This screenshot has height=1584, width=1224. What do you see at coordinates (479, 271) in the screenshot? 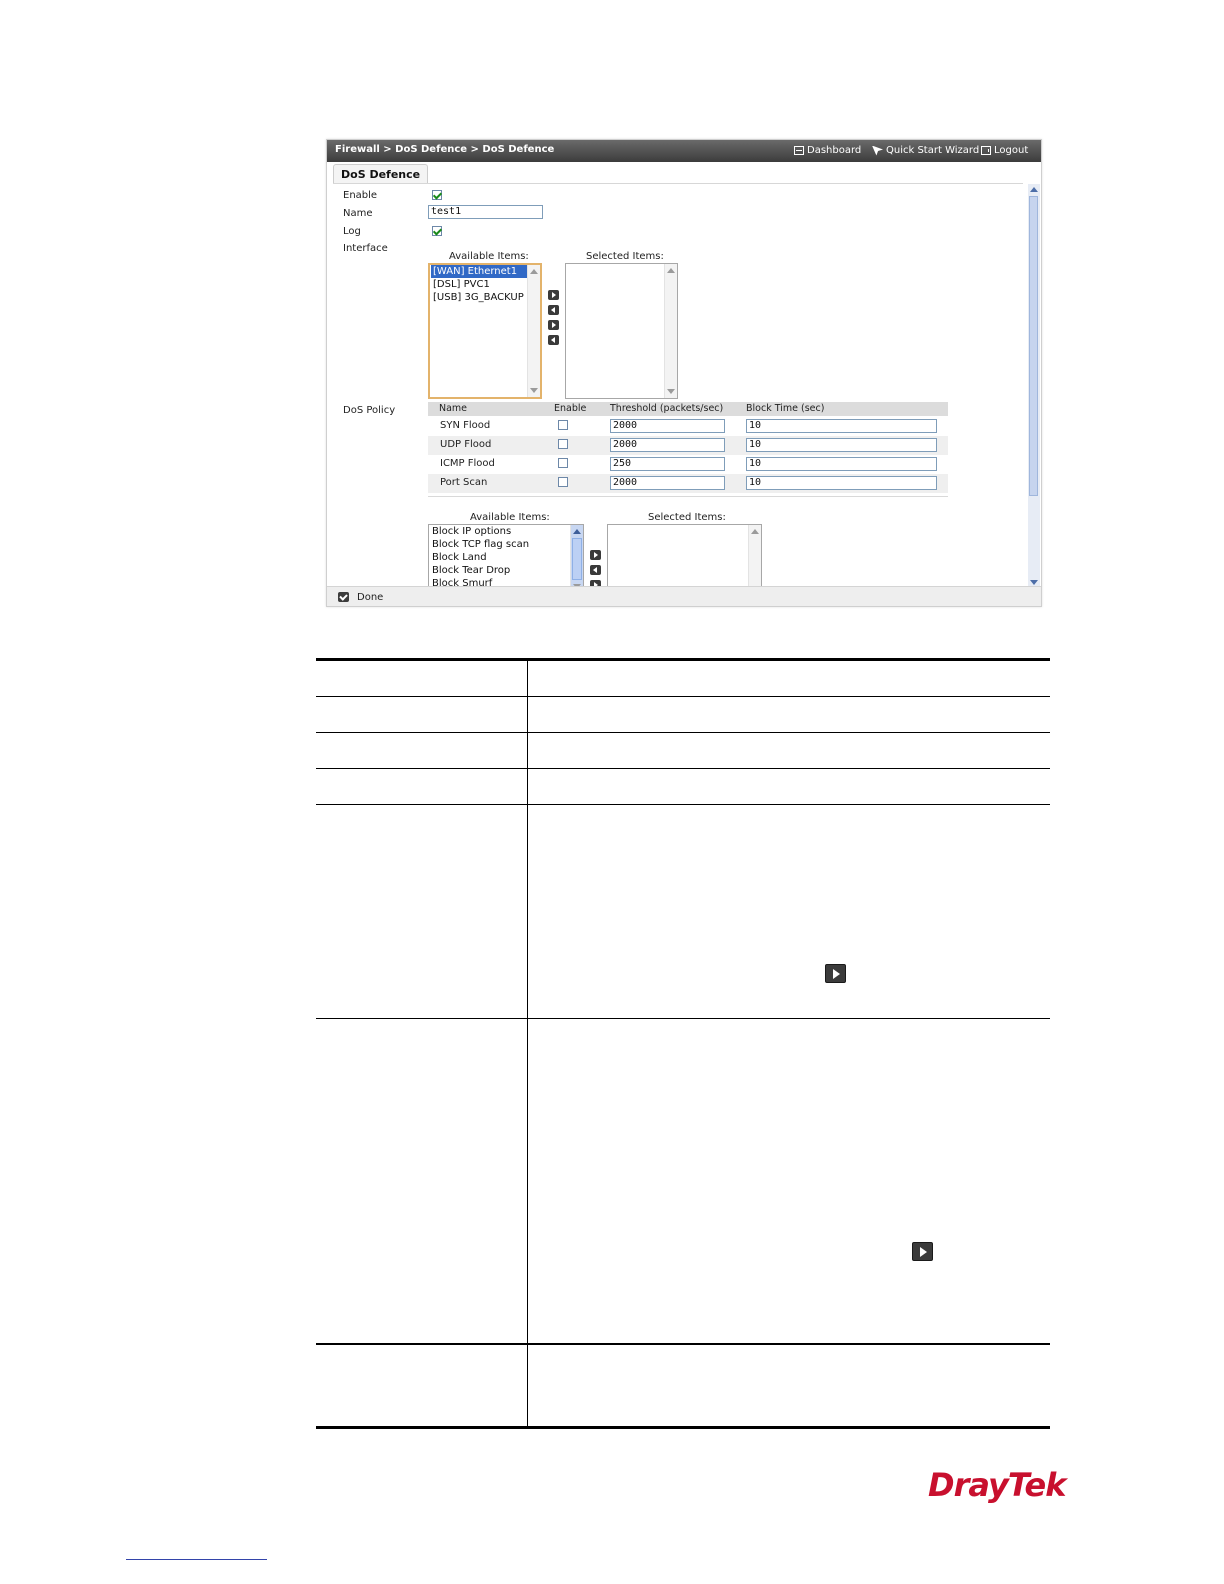
I see `list-item: [WAN] Ethernet1` at bounding box center [479, 271].